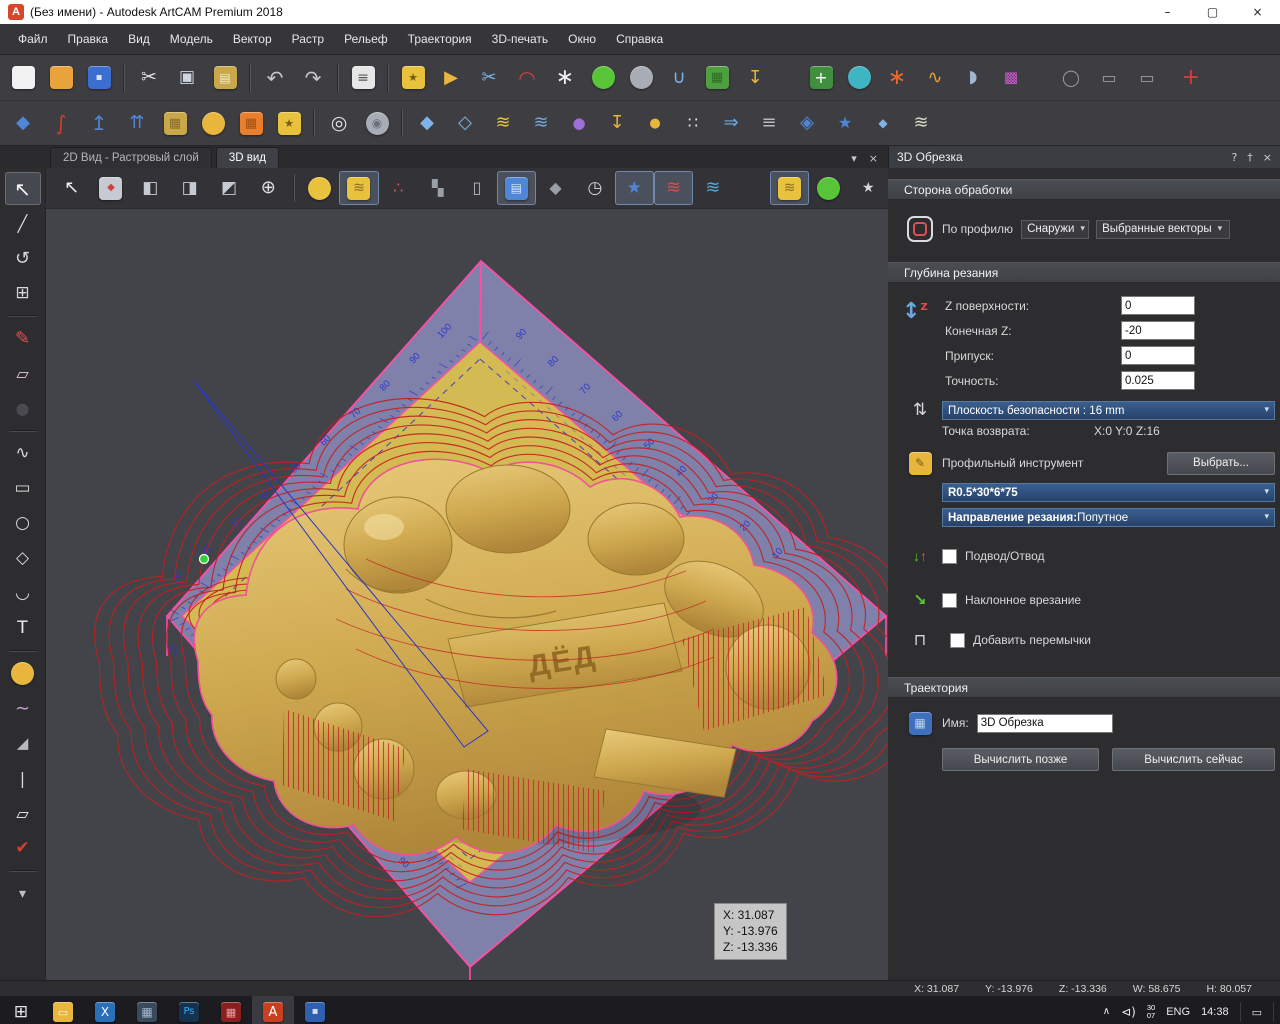  Describe the element at coordinates (273, 1010) in the screenshot. I see `taskbar-artcam: A` at that location.